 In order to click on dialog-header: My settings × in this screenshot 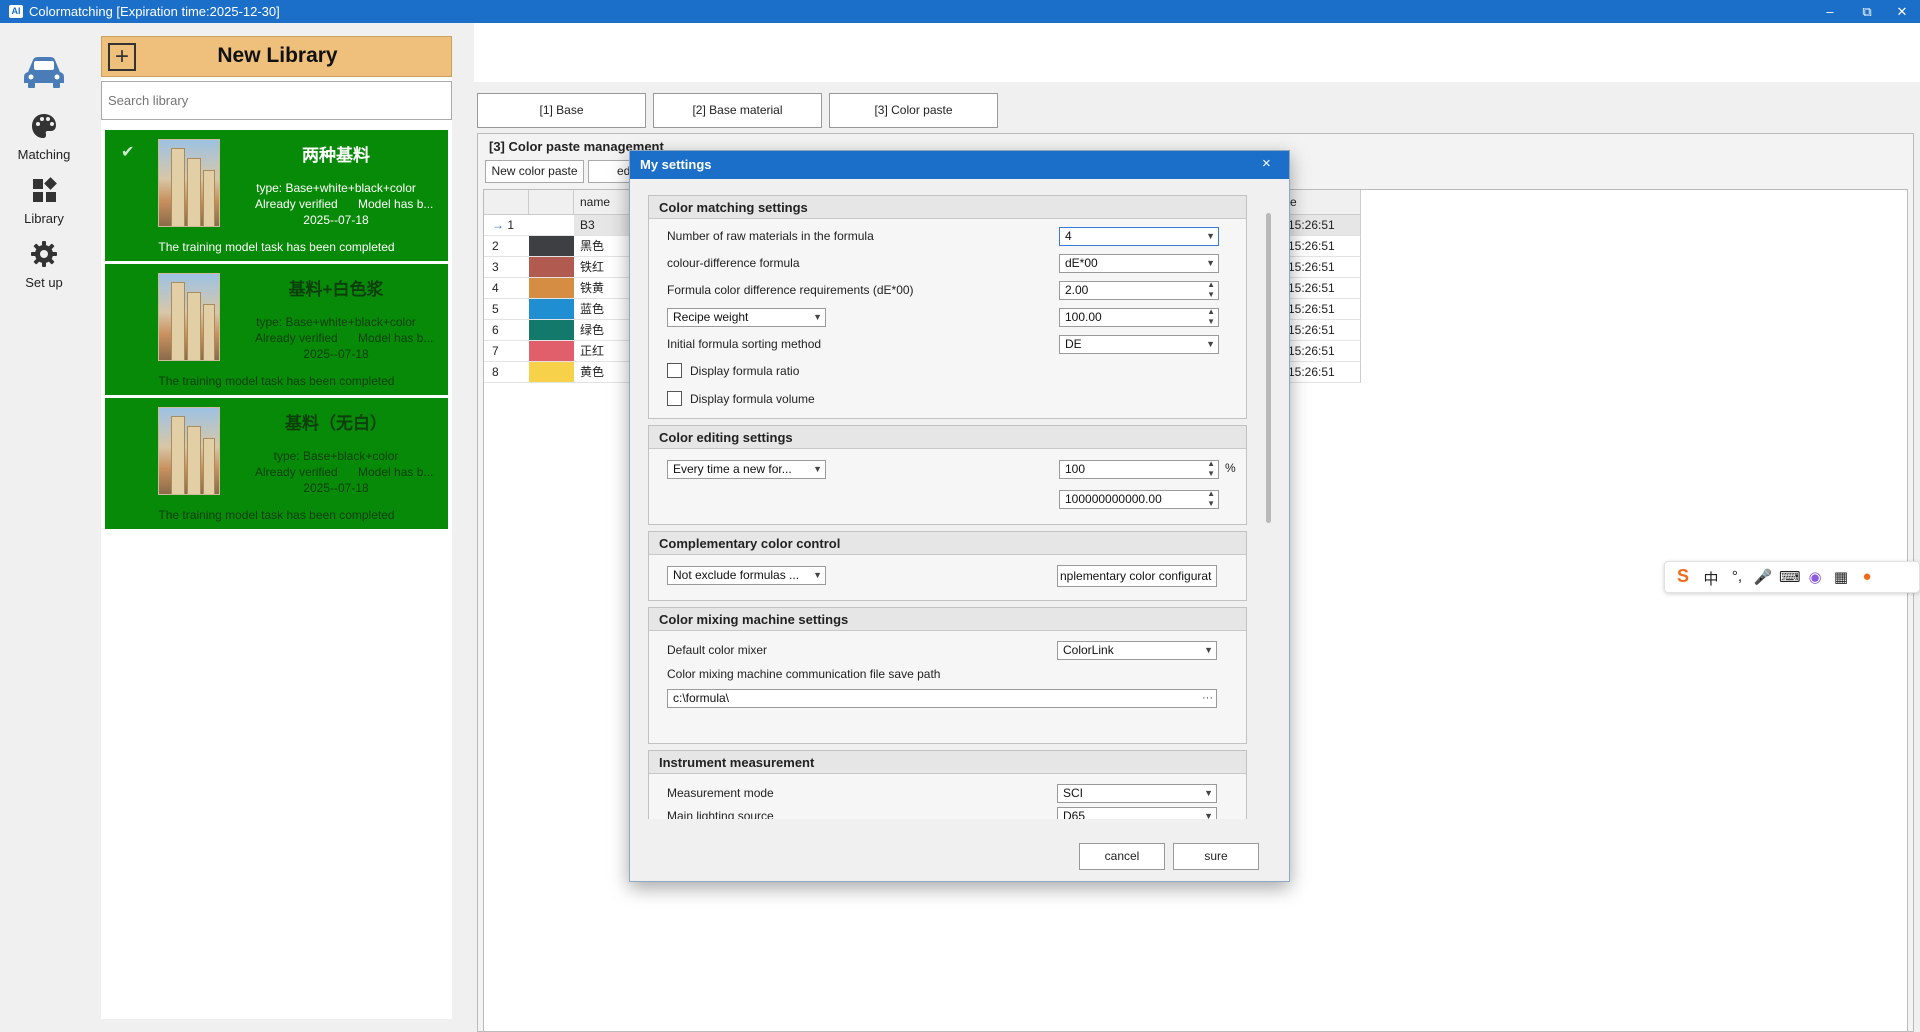, I will do `click(959, 165)`.